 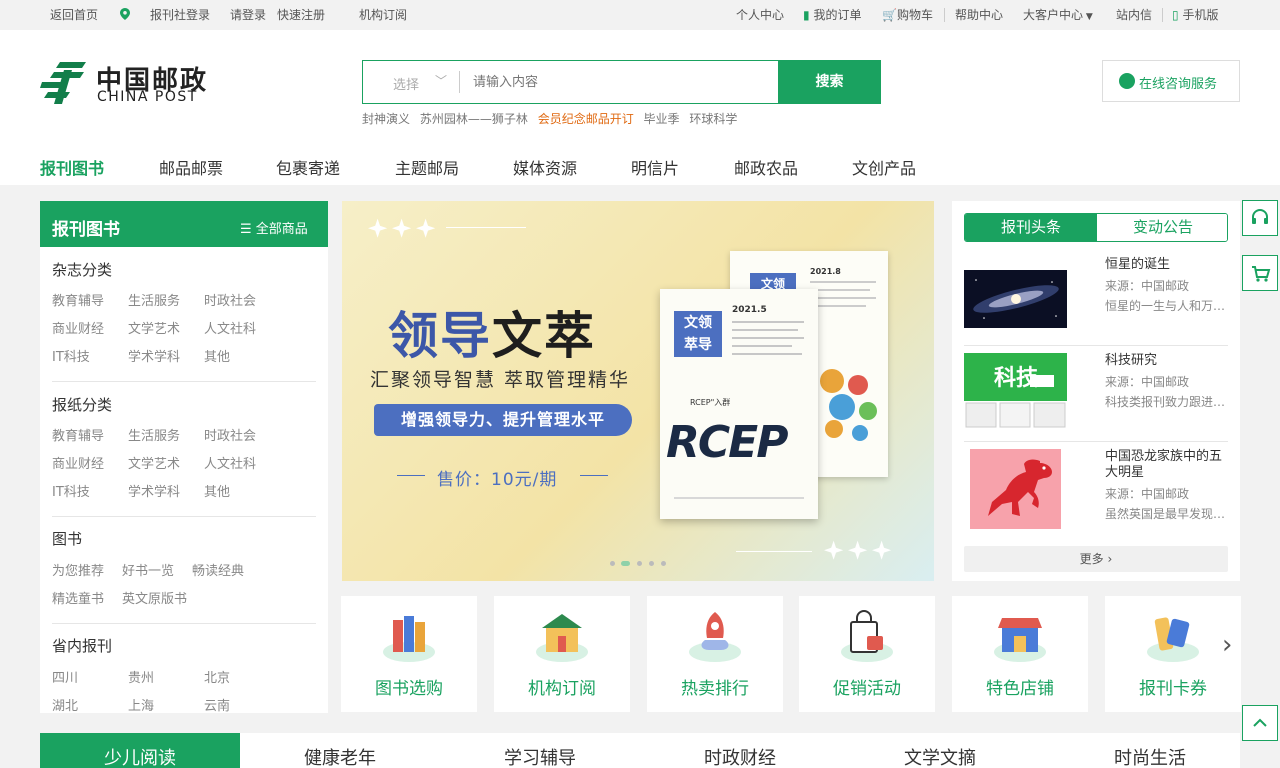 I want to click on category-link: 精选童书, so click(x=78, y=597).